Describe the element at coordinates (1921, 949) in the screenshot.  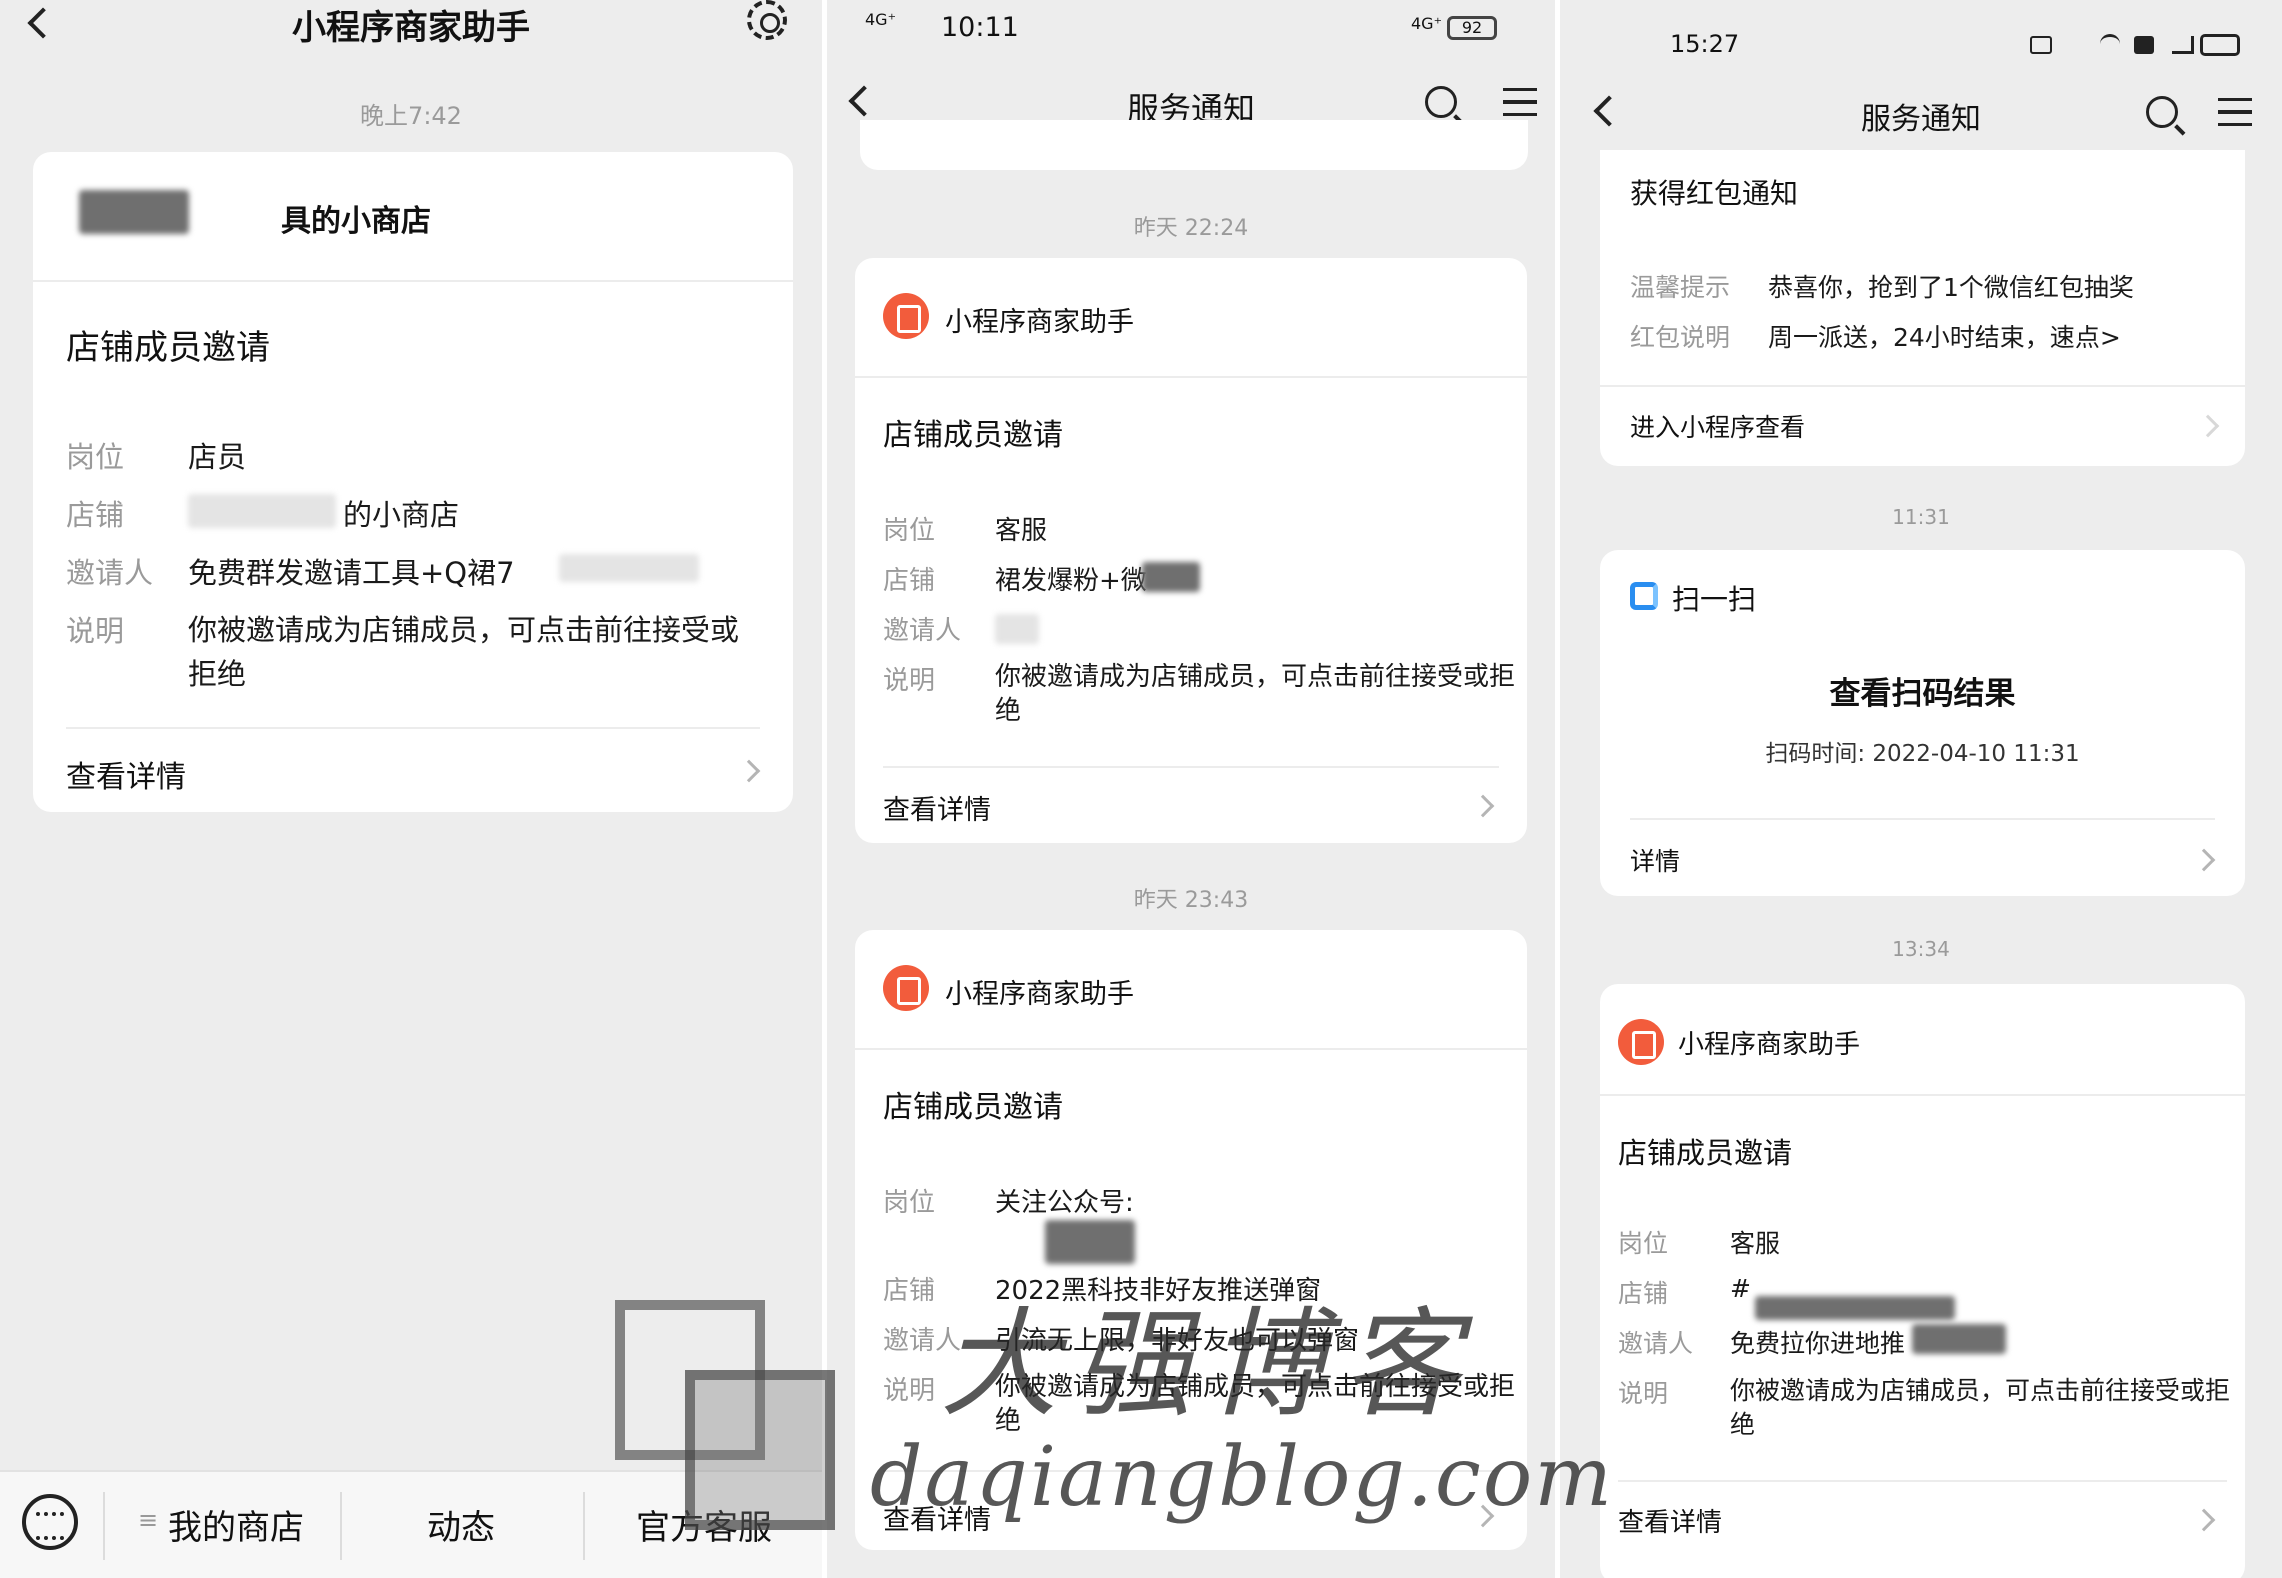
I see `message-time: 13:34` at that location.